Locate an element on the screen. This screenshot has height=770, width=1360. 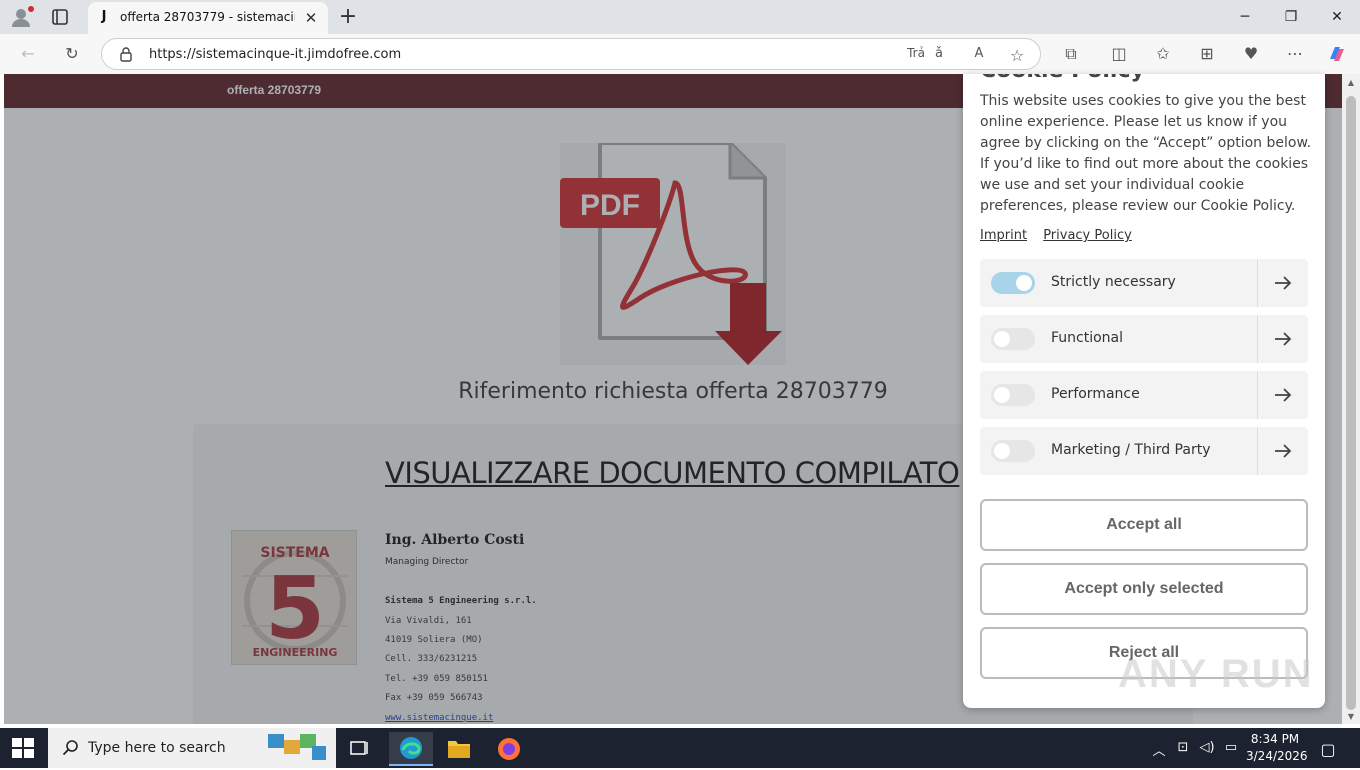
favorites-icon: ✩ is located at coordinates (1163, 54).